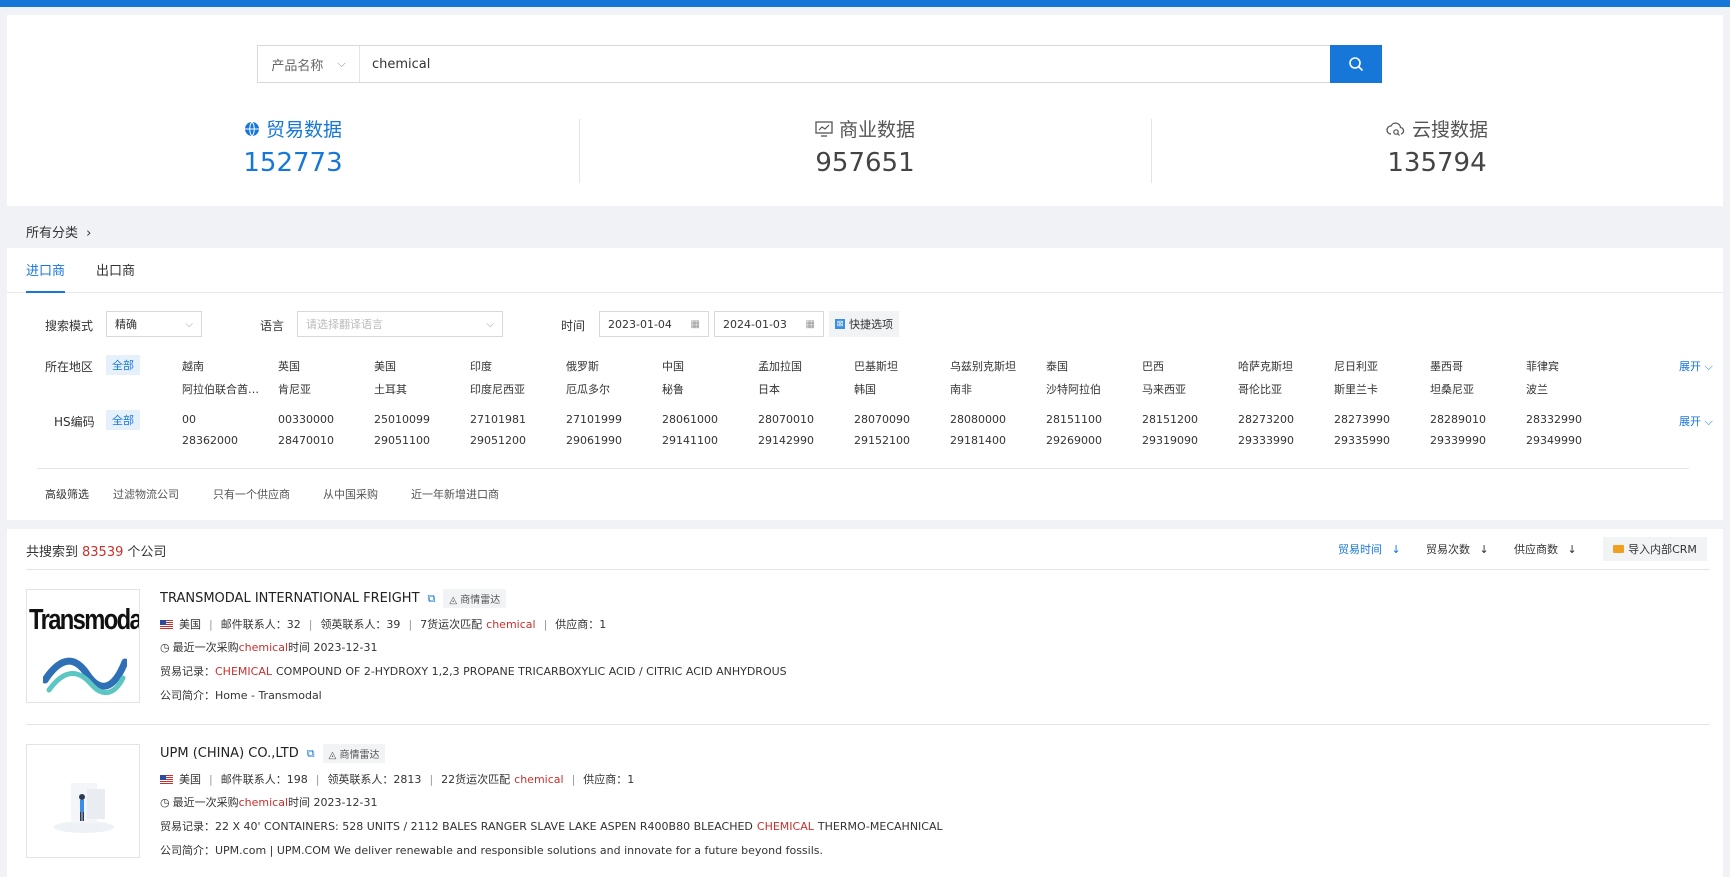 The width and height of the screenshot is (1730, 877). What do you see at coordinates (1183, 419) in the screenshot?
I see `hs-code-chip: 28151200` at bounding box center [1183, 419].